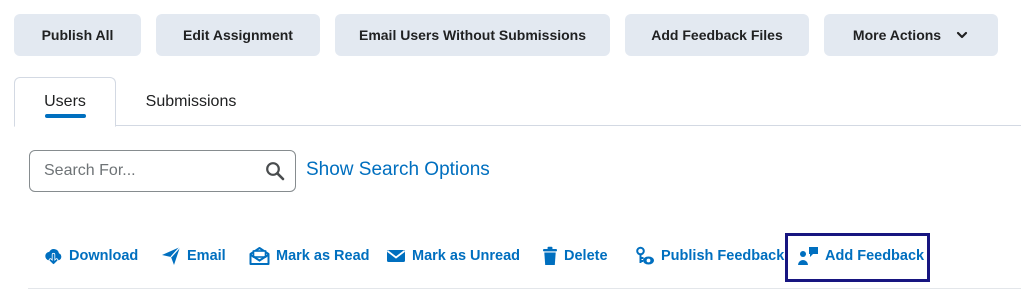  Describe the element at coordinates (398, 170) in the screenshot. I see `show-search-options-link: Show Search Options` at that location.